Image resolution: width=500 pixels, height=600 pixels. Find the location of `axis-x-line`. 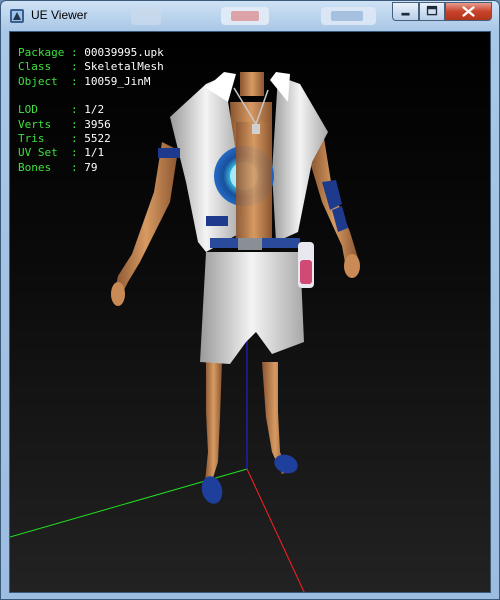

axis-x-line is located at coordinates (275, 530).